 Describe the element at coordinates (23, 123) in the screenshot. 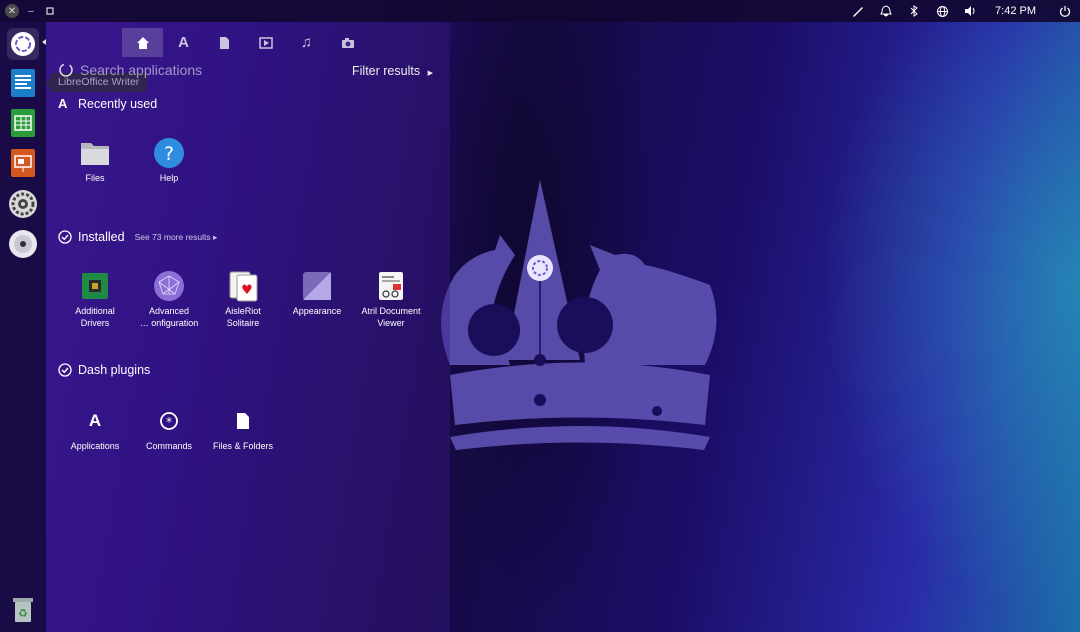

I see `libreoffice-calc-icon` at that location.